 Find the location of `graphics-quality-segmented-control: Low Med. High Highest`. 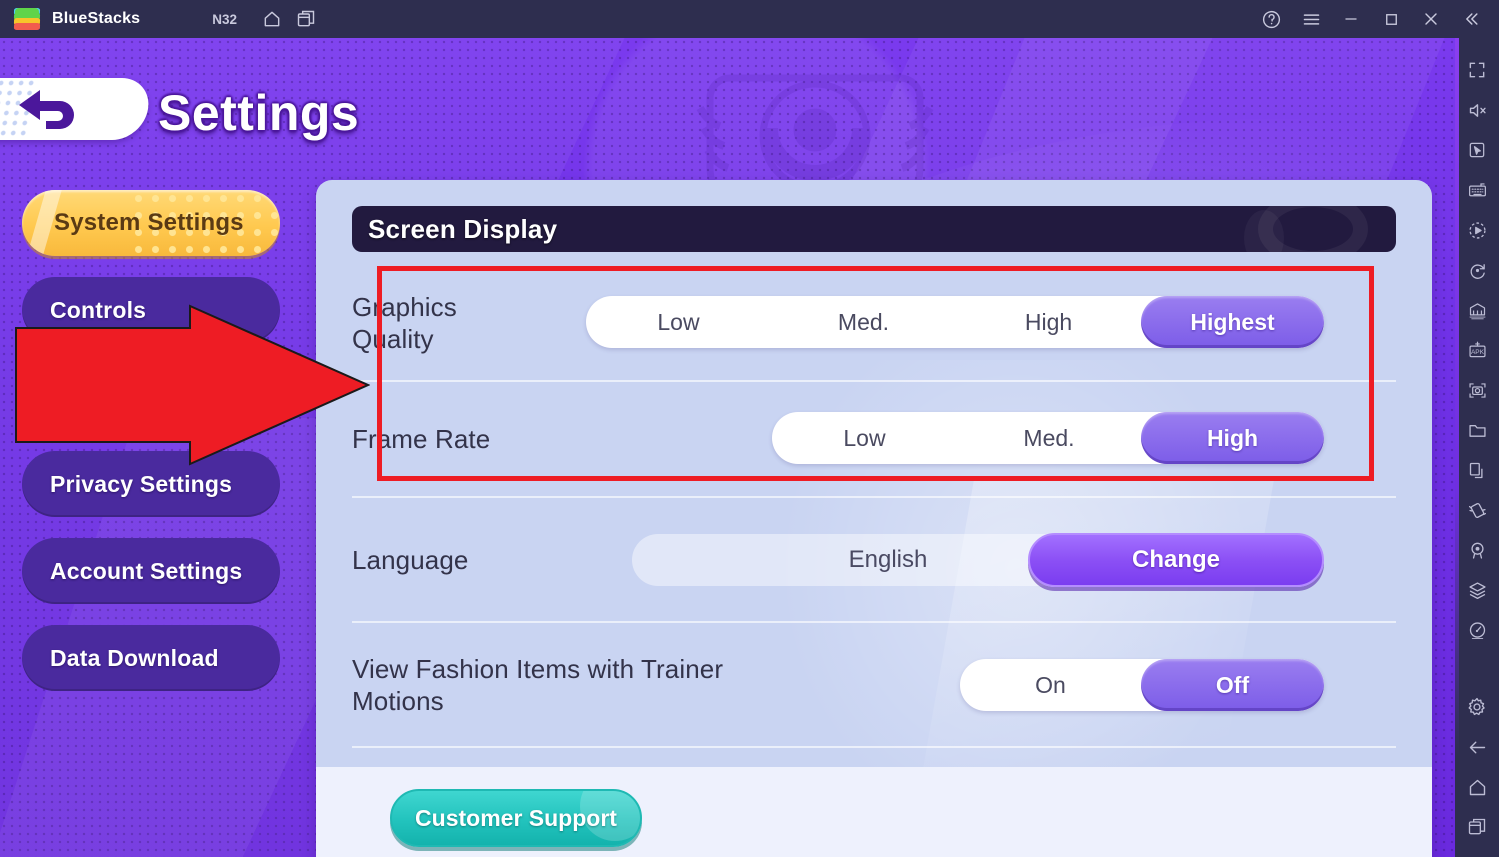

graphics-quality-segmented-control: Low Med. High Highest is located at coordinates (955, 322).